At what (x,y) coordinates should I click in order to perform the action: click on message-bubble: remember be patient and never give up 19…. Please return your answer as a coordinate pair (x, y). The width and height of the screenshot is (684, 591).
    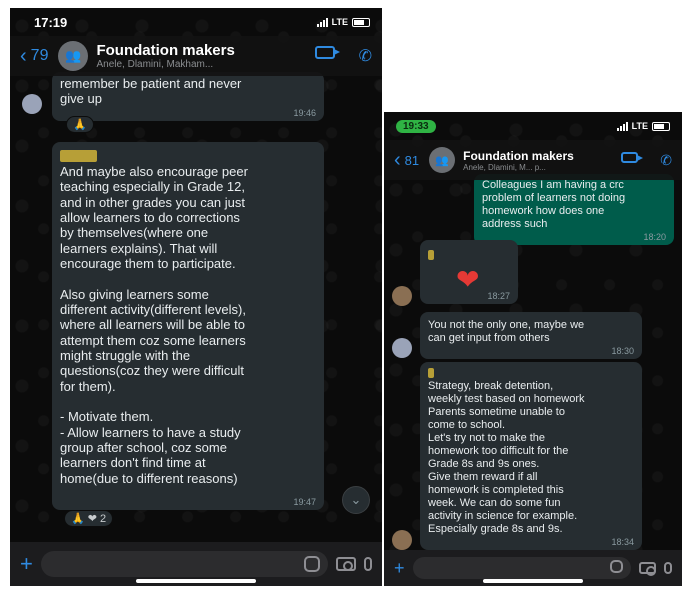
    Looking at the image, I should click on (188, 96).